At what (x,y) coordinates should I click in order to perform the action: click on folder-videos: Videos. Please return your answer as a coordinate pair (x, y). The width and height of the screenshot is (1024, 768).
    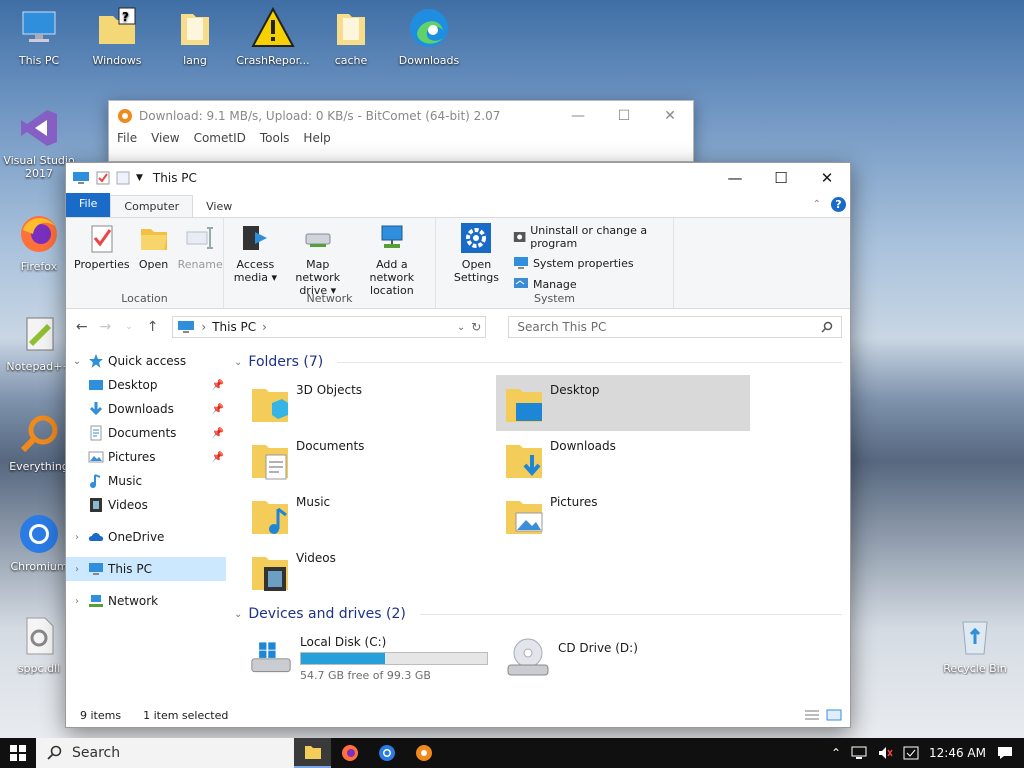
    Looking at the image, I should click on (369, 571).